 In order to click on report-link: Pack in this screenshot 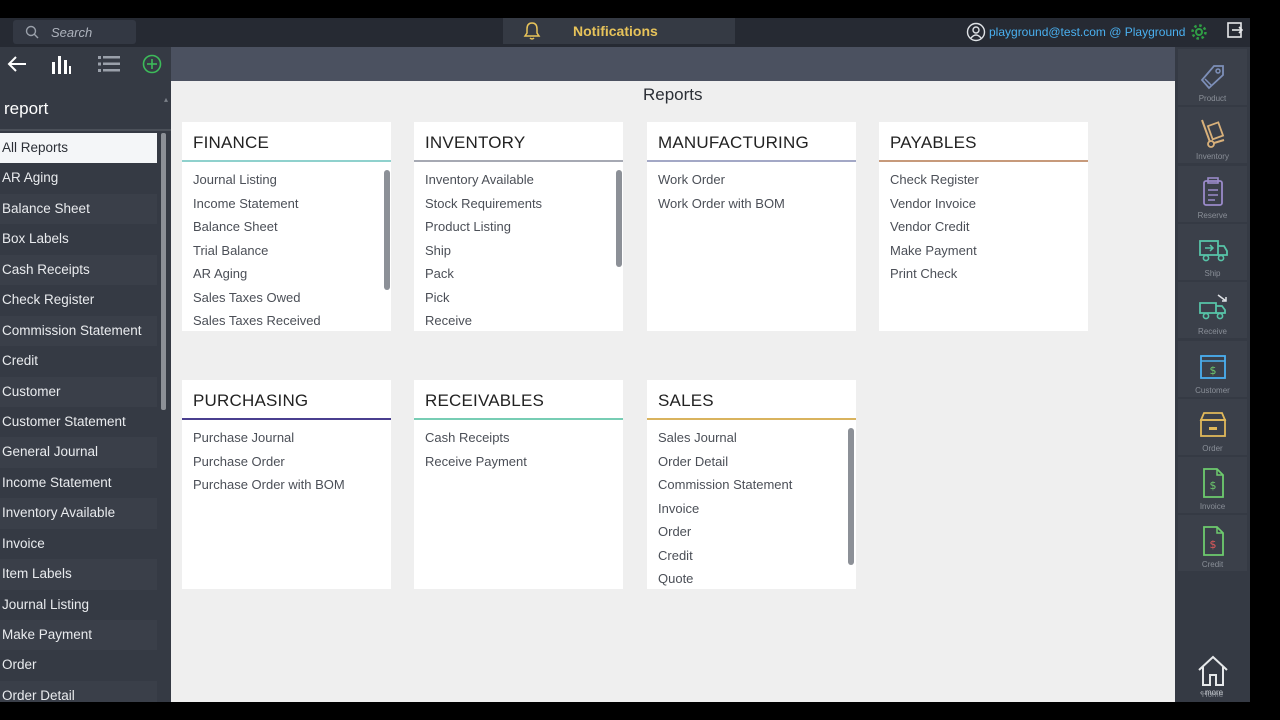, I will do `click(524, 274)`.